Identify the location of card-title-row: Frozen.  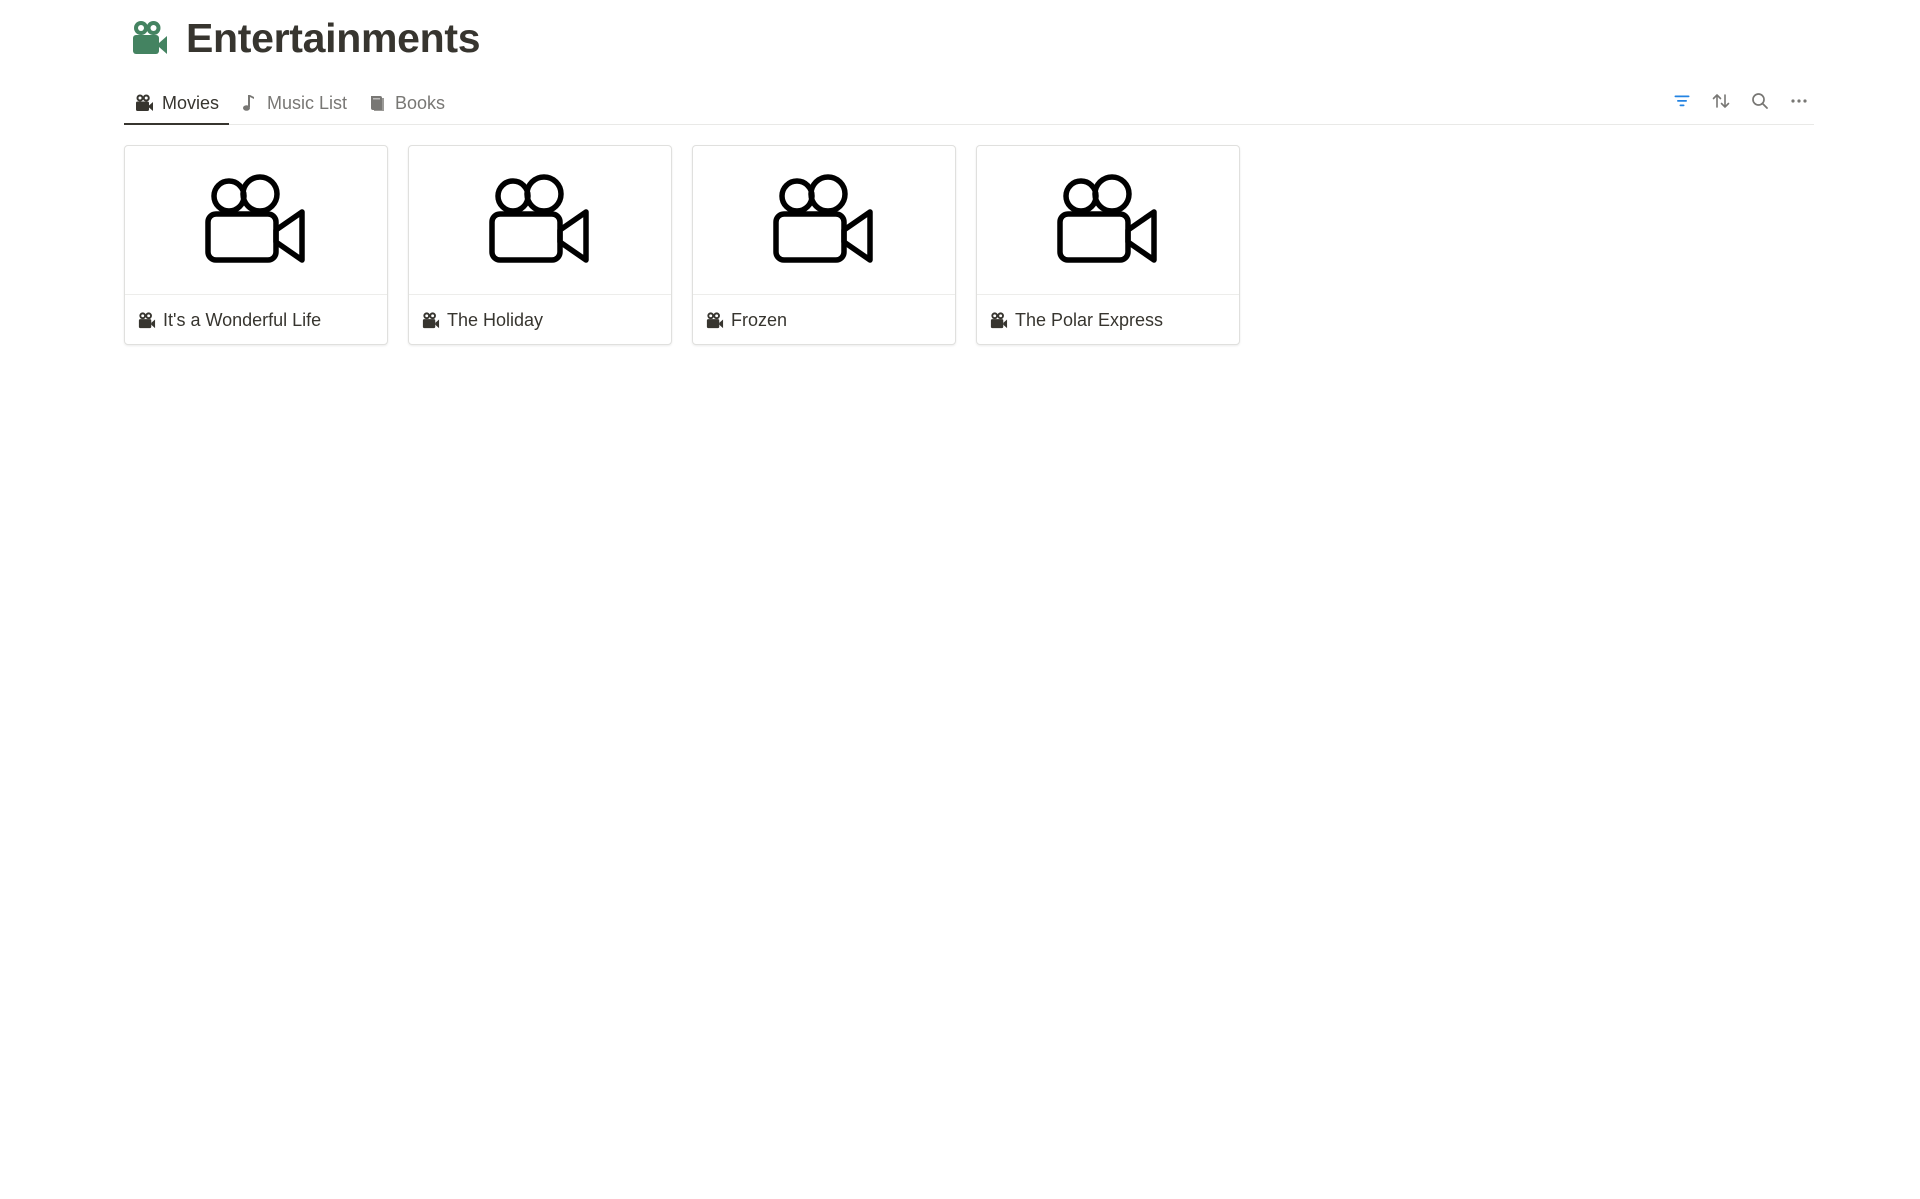
(824, 319).